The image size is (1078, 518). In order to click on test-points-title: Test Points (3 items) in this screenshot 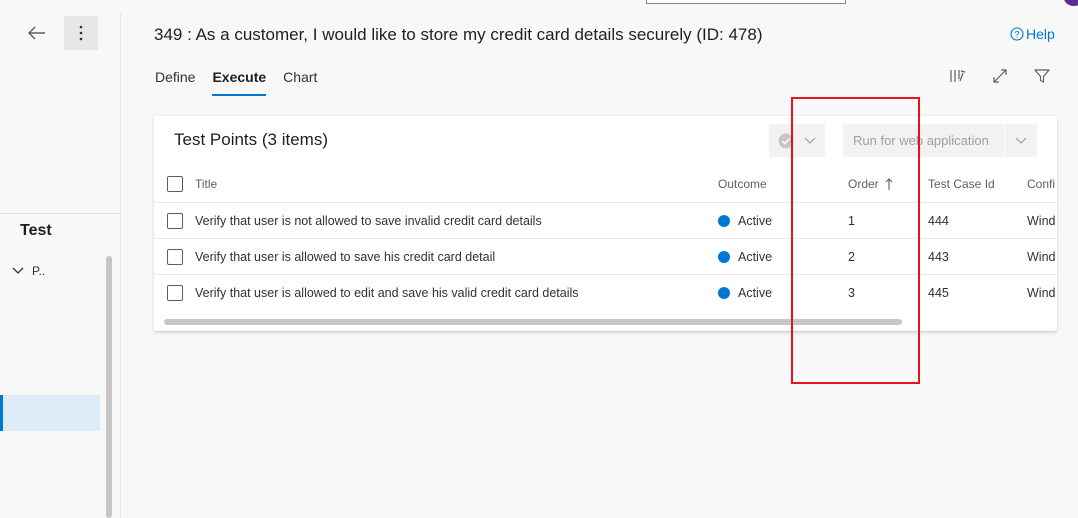, I will do `click(251, 139)`.